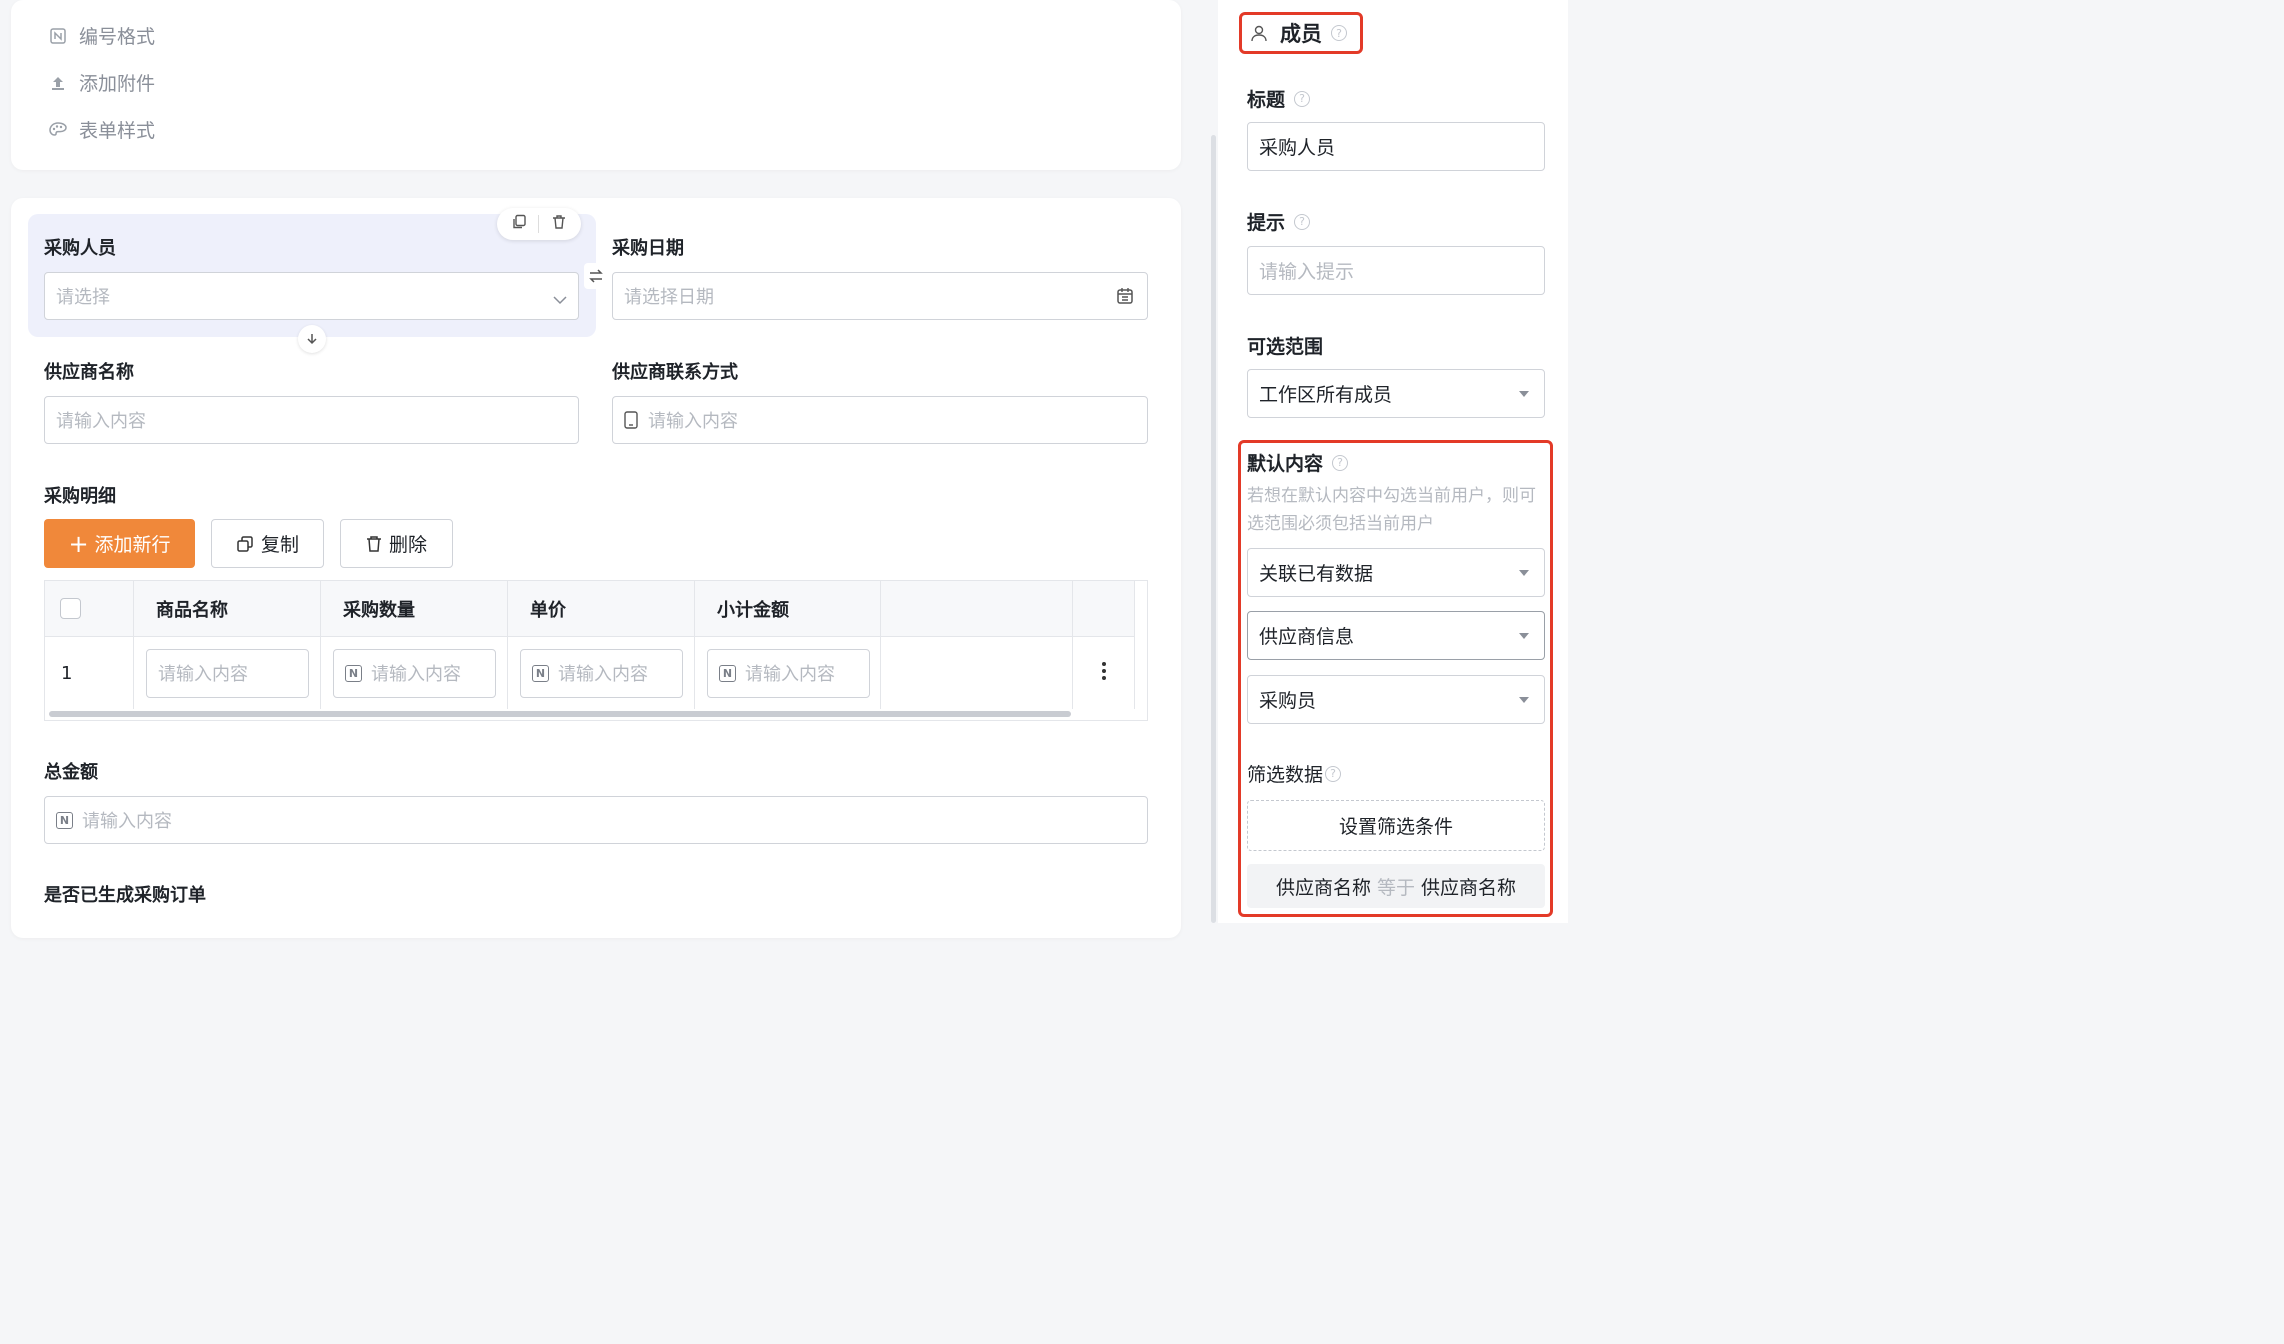 The image size is (2284, 1344). Describe the element at coordinates (70, 608) in the screenshot. I see `select-all-checkbox` at that location.